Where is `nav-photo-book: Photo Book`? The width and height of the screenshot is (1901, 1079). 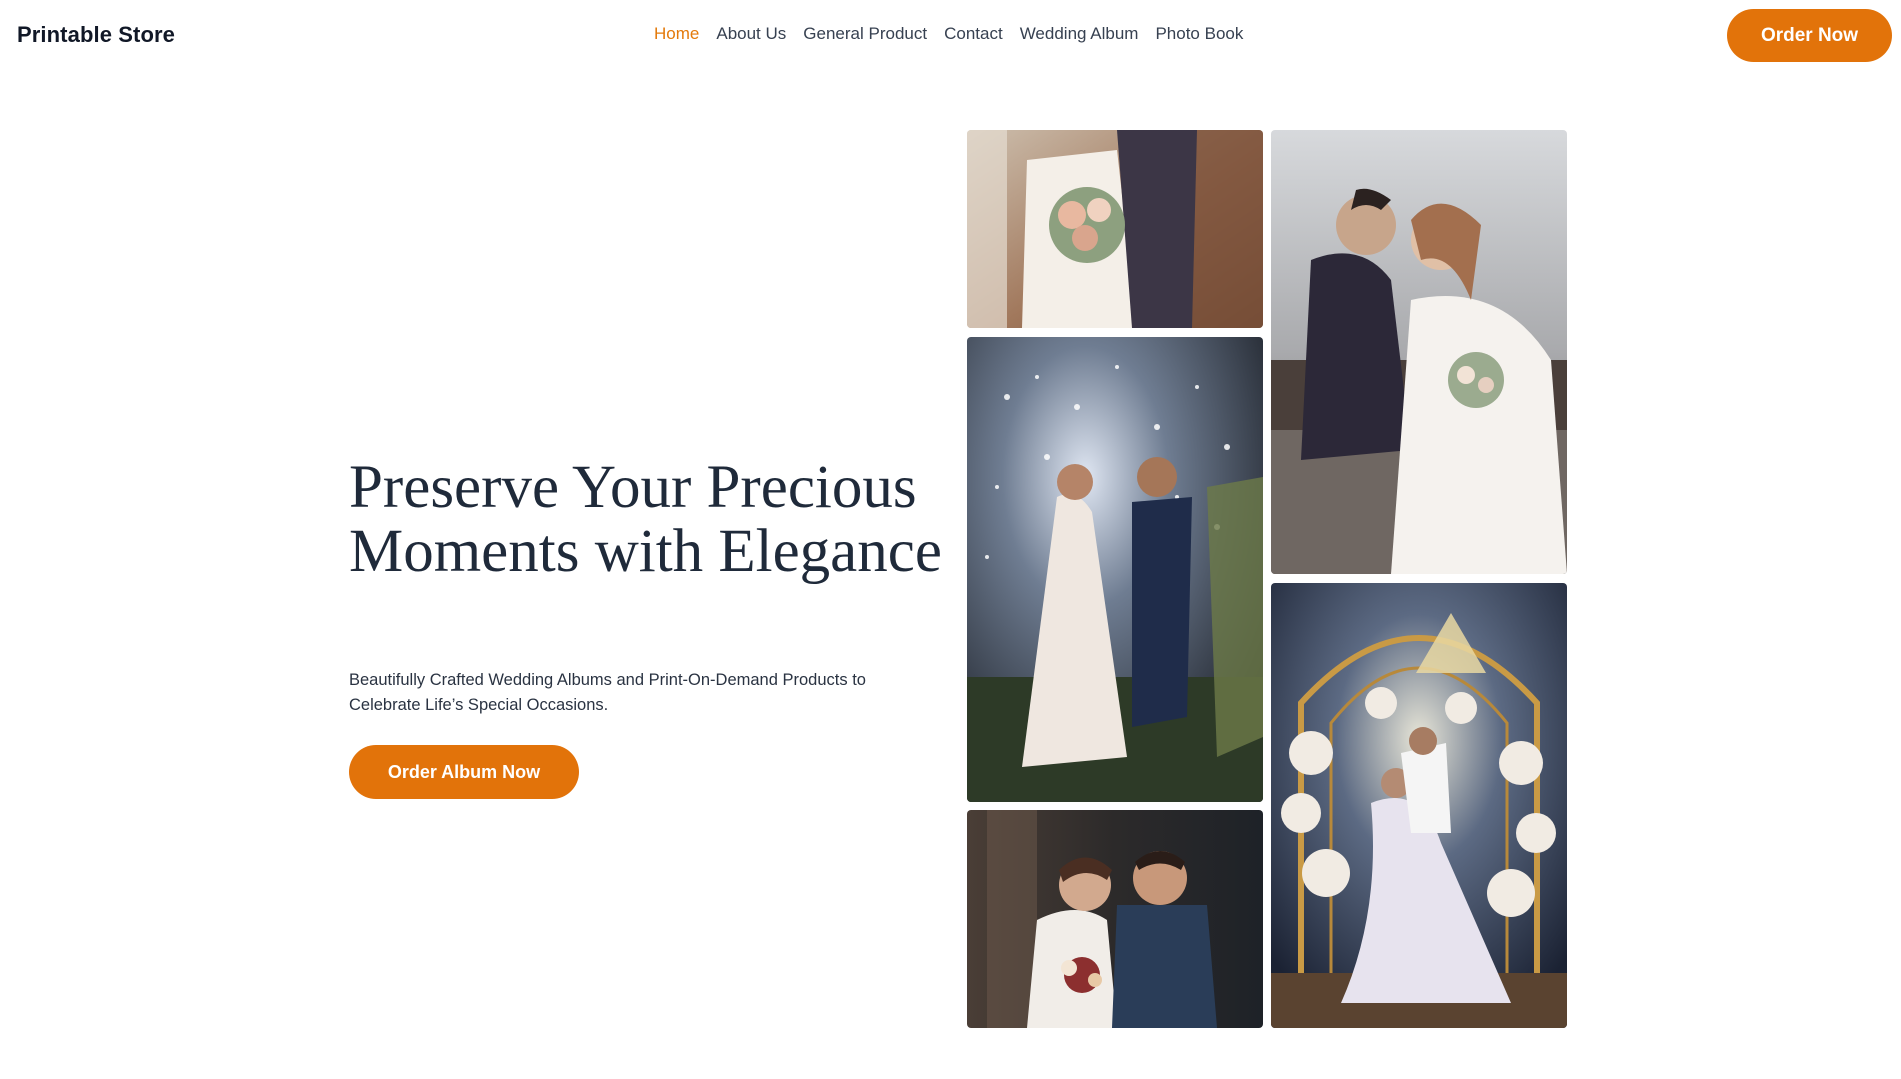 nav-photo-book: Photo Book is located at coordinates (1199, 34).